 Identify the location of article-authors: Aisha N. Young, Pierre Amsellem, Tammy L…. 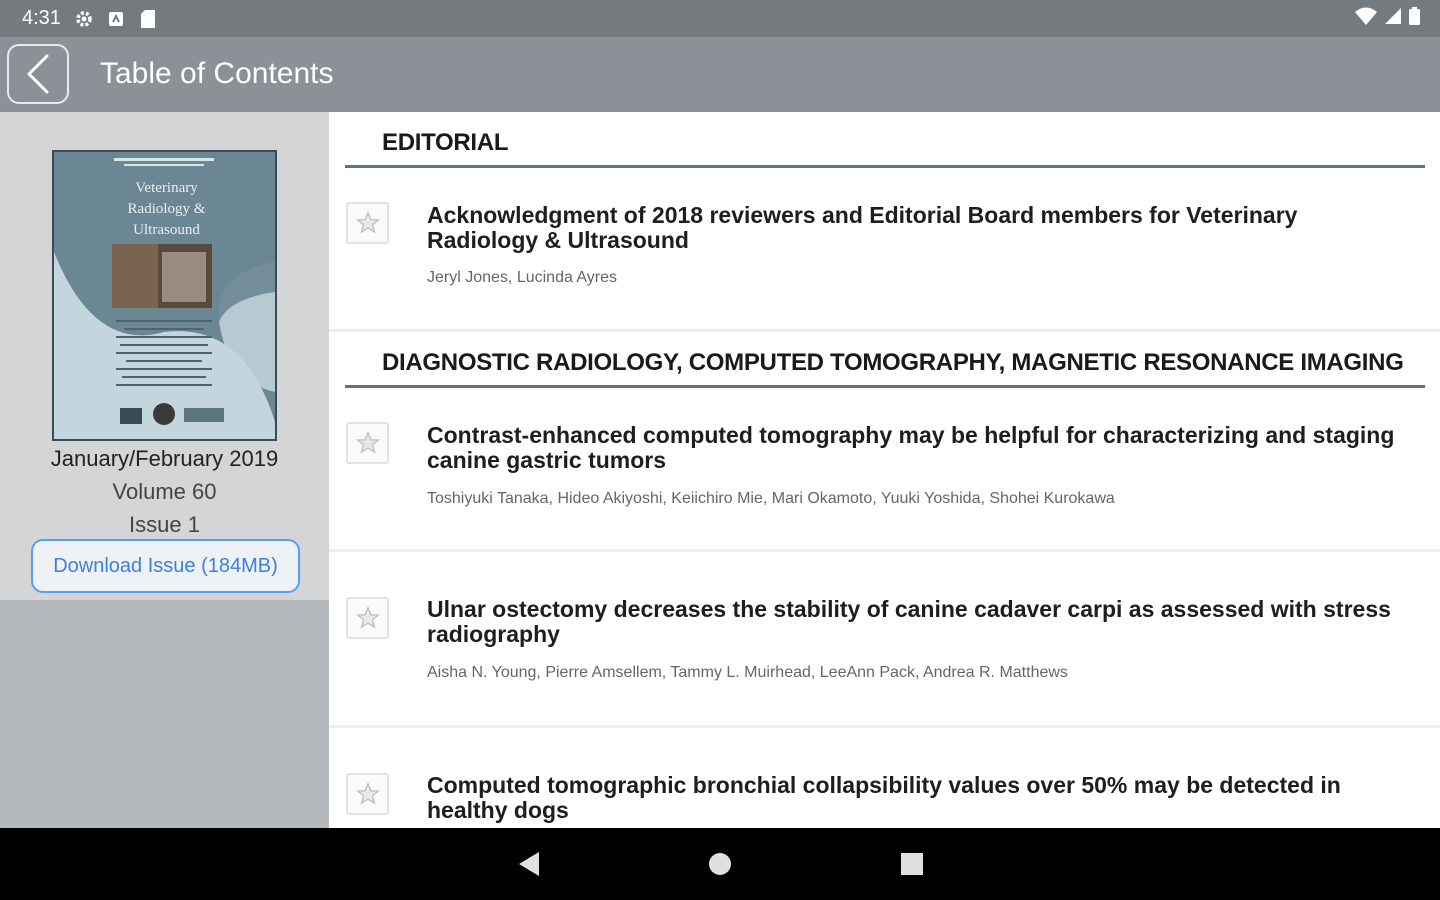
(747, 672).